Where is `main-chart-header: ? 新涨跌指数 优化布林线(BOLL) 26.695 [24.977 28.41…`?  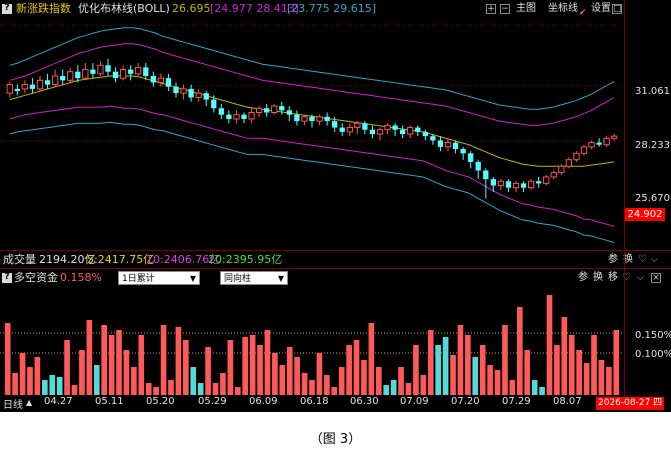 main-chart-header: ? 新涨跌指数 优化布林线(BOLL) 26.695 [24.977 28.41… is located at coordinates (335, 9).